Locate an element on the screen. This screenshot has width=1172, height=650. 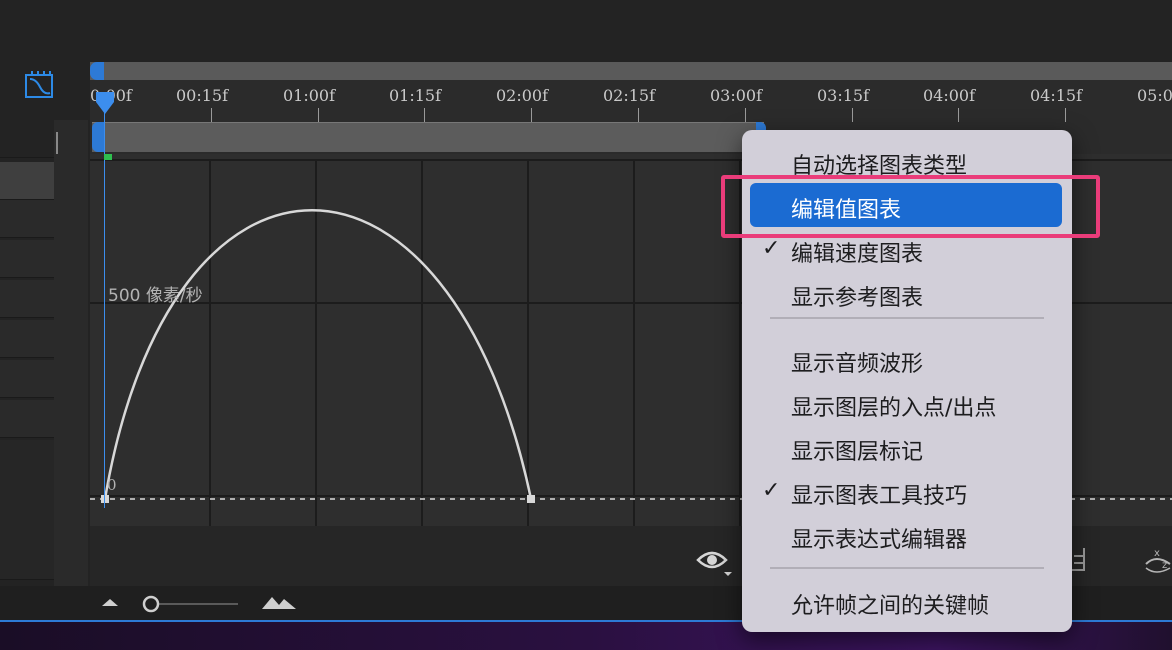
cache-indicator is located at coordinates (108, 157).